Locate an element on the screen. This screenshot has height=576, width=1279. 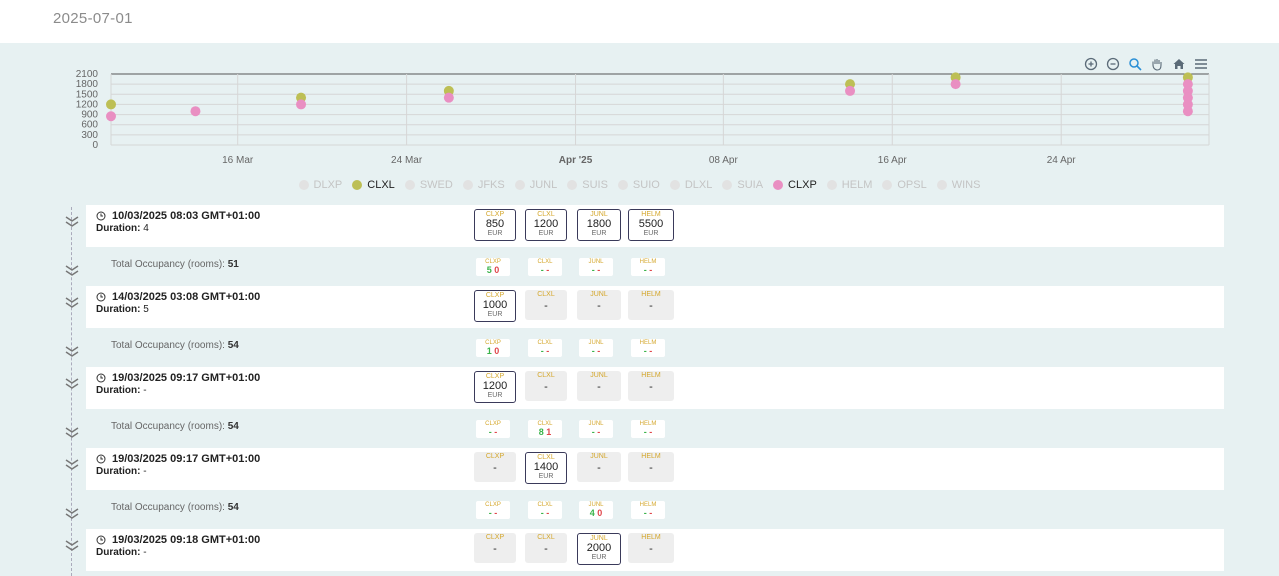
occupancy-counts: 1 0 is located at coordinates (493, 351).